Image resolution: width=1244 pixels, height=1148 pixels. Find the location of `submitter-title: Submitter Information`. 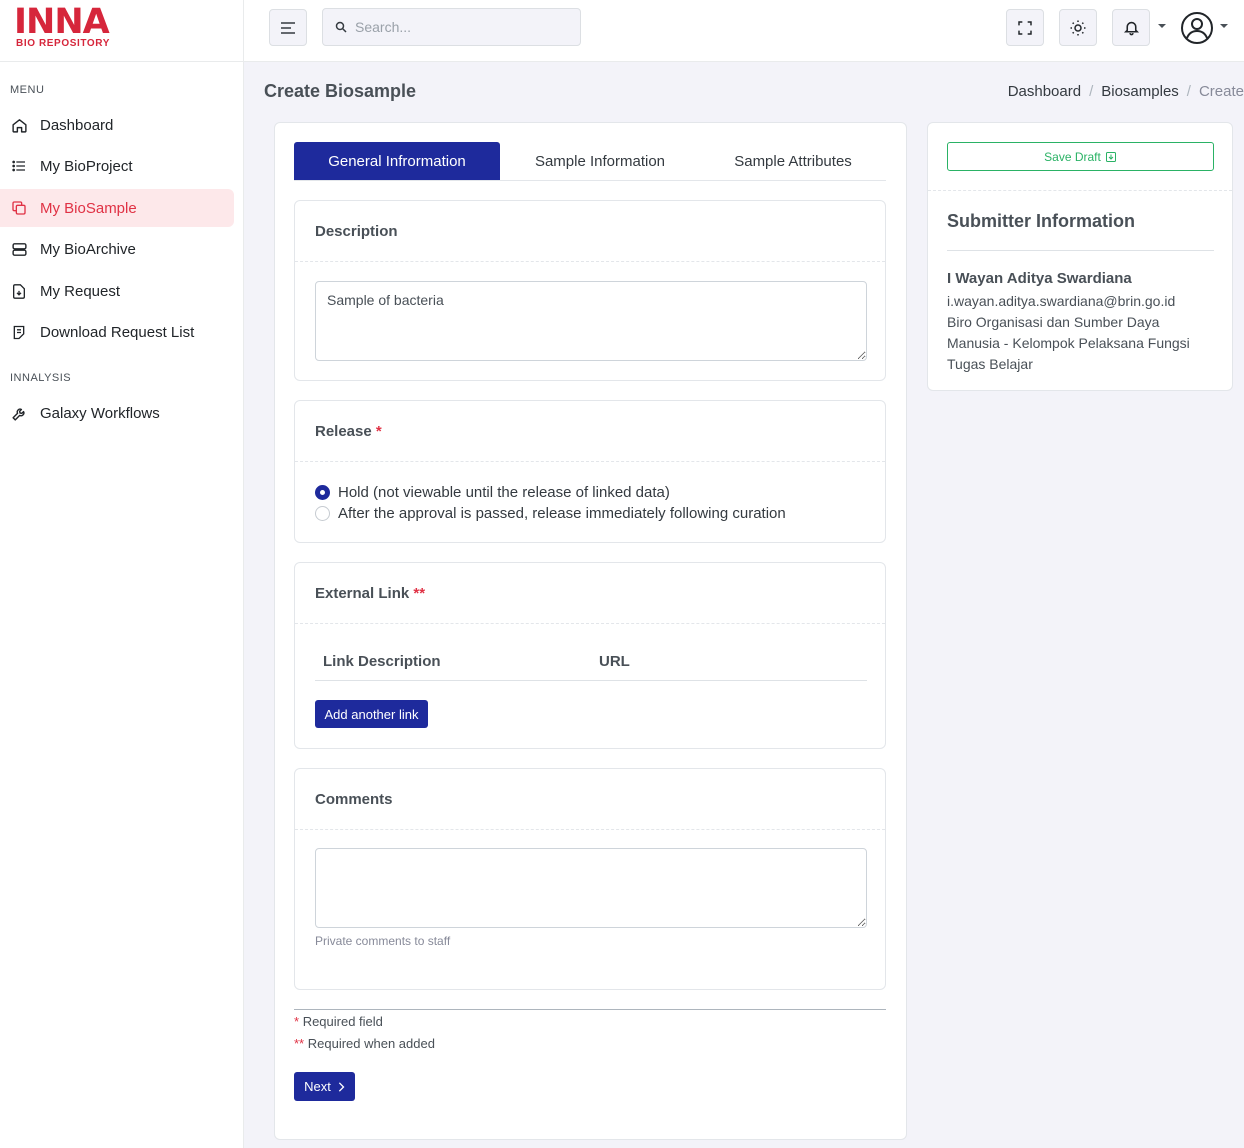

submitter-title: Submitter Information is located at coordinates (1041, 221).